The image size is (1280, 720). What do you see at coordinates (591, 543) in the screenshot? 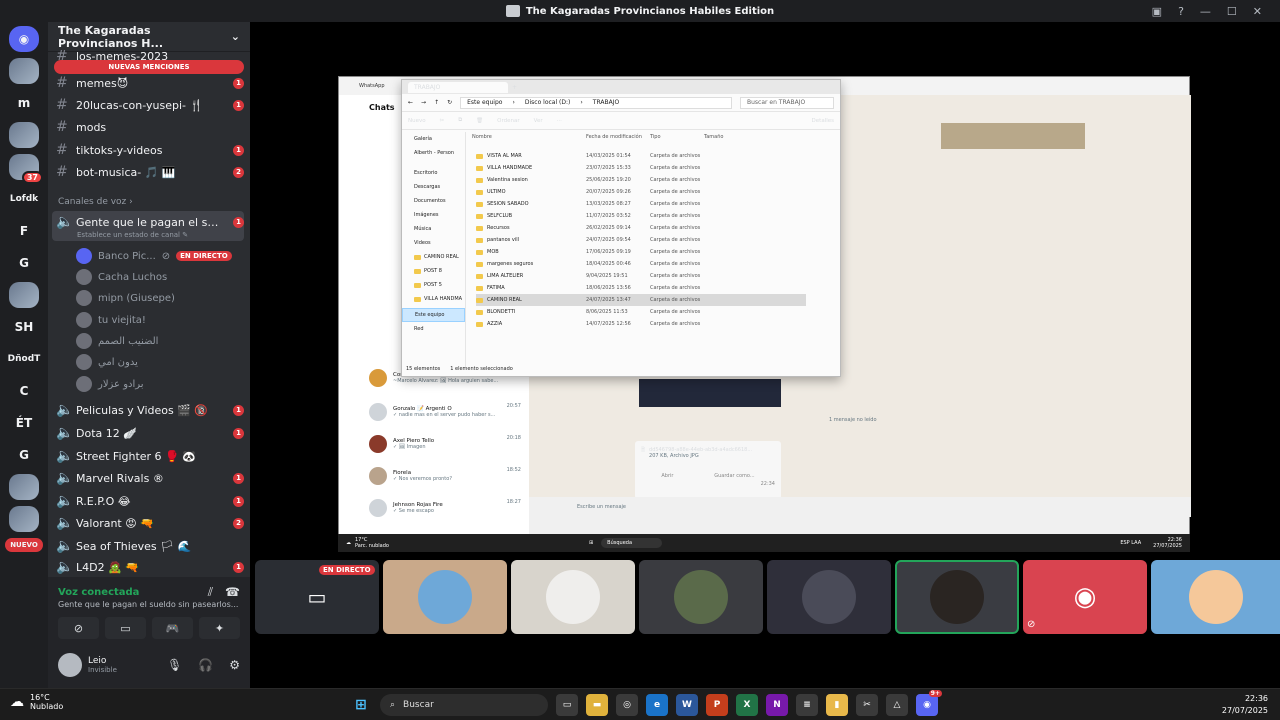
I see `windows-icon: ⊞` at bounding box center [591, 543].